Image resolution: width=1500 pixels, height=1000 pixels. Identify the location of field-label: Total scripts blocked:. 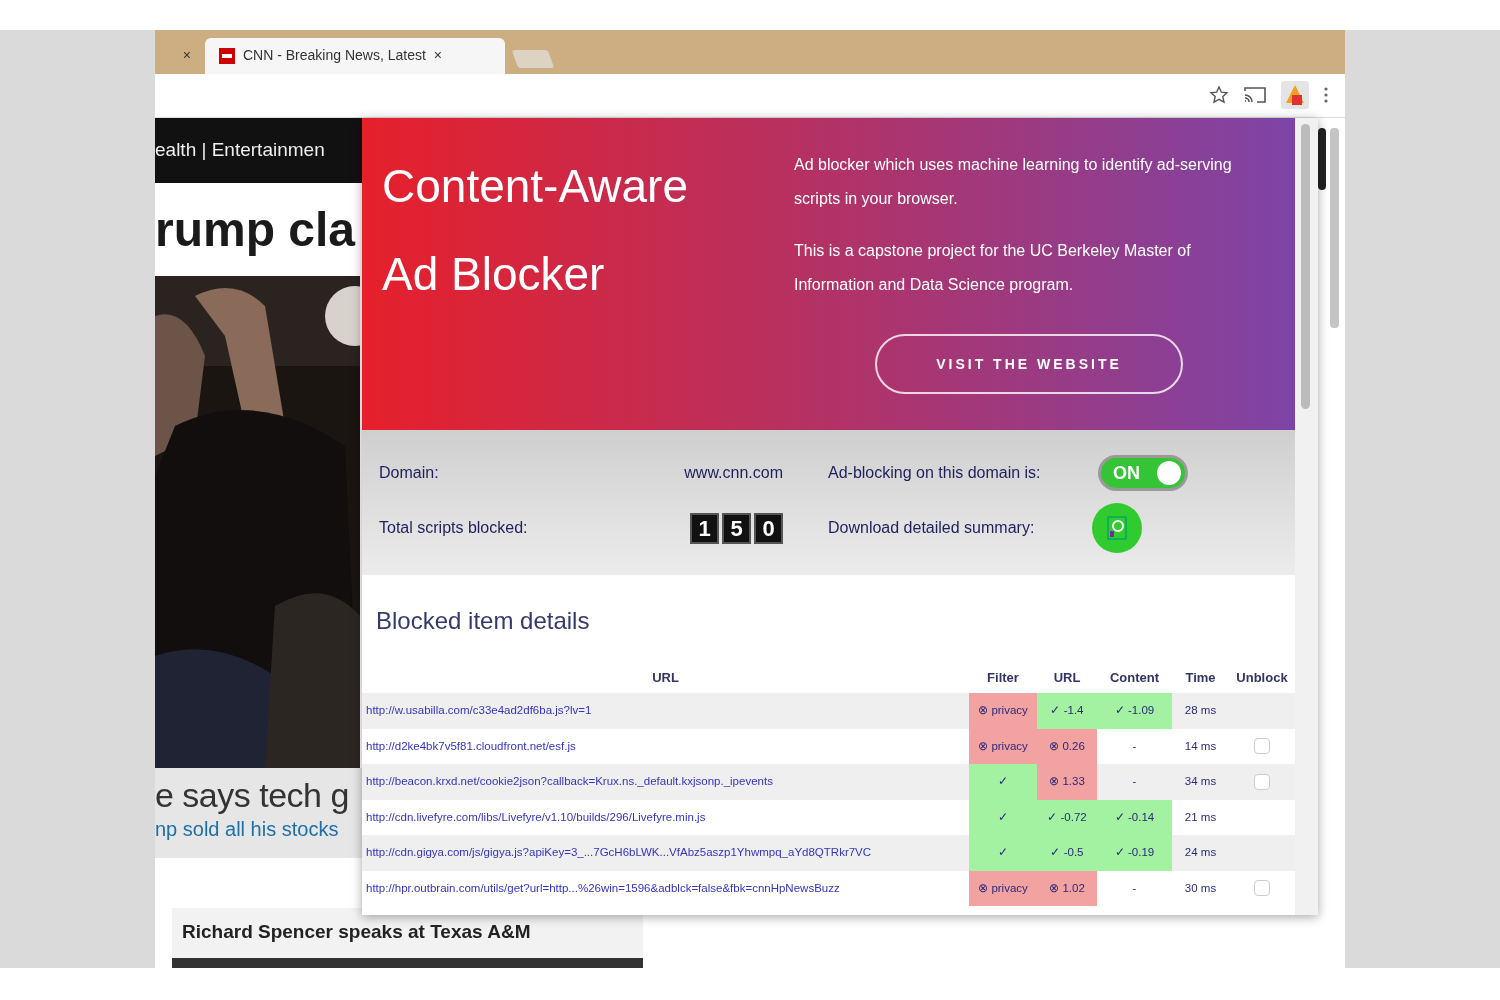
(454, 528).